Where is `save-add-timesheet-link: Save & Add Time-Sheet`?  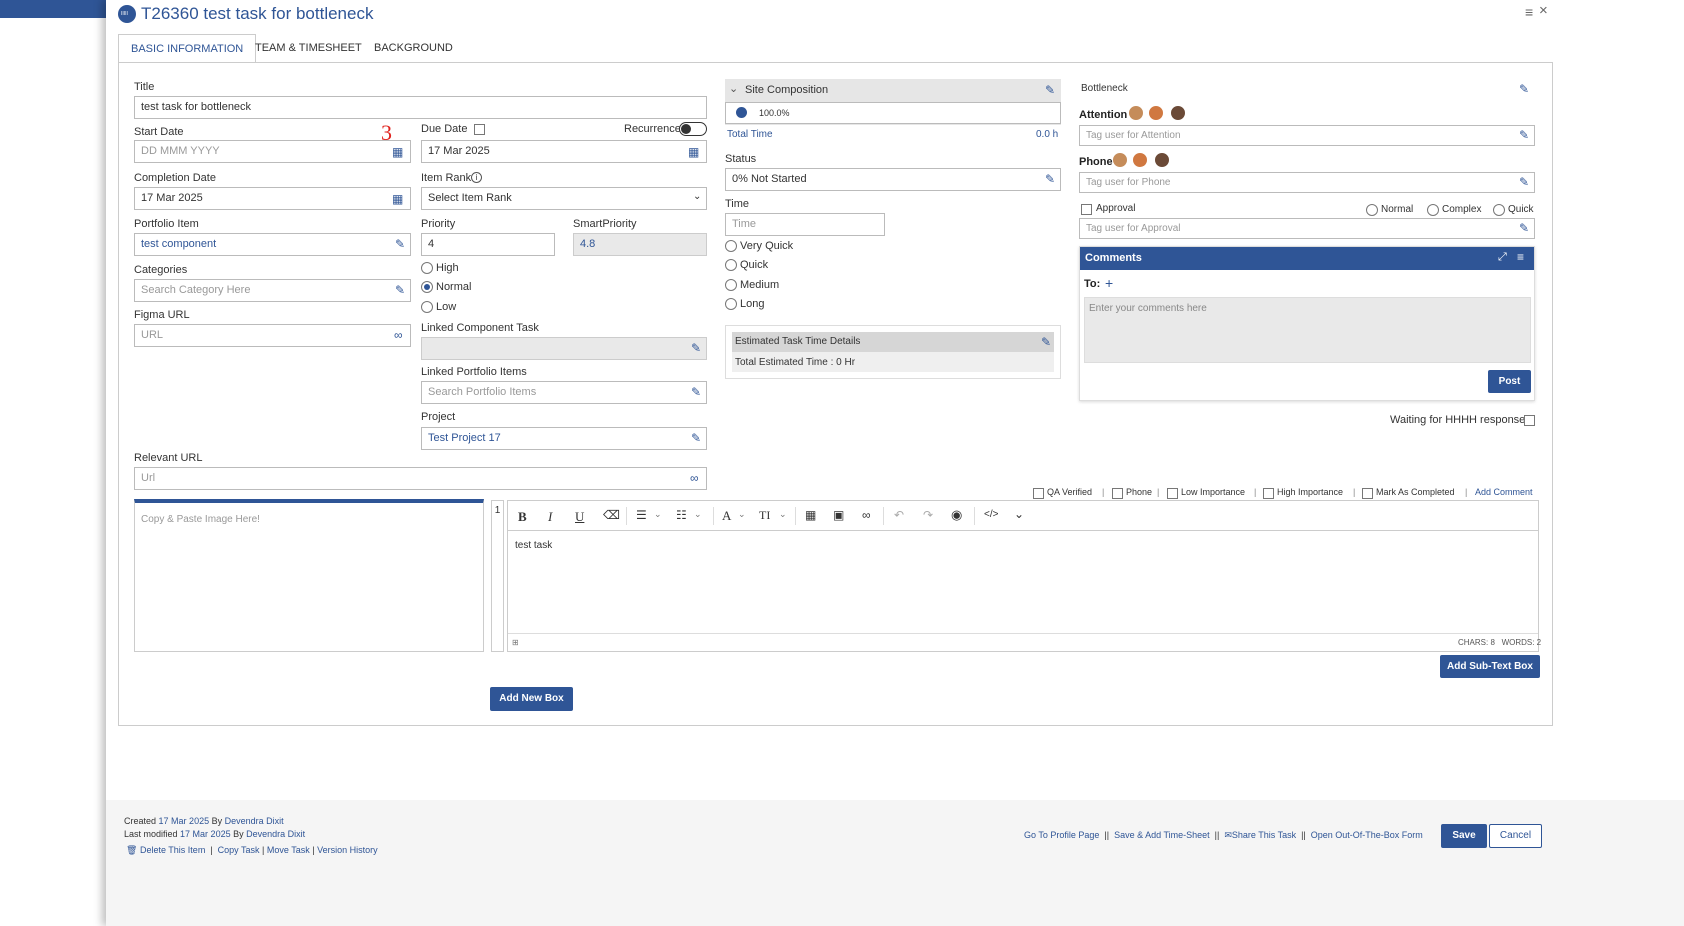
save-add-timesheet-link: Save & Add Time-Sheet is located at coordinates (1162, 835).